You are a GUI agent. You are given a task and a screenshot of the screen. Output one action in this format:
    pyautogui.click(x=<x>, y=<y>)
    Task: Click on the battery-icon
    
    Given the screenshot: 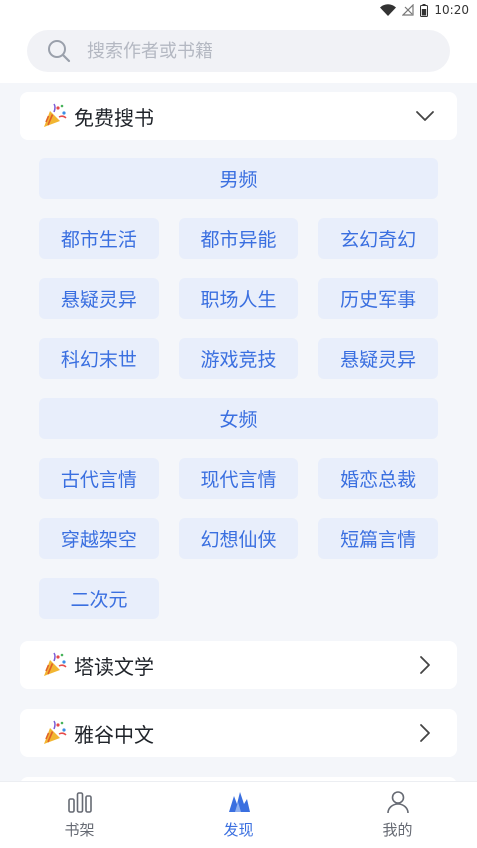 What is the action you would take?
    pyautogui.click(x=424, y=10)
    